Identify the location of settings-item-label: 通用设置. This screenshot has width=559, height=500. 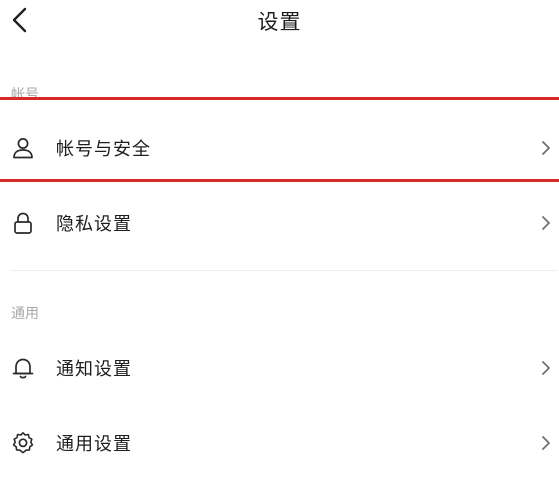
(94, 444).